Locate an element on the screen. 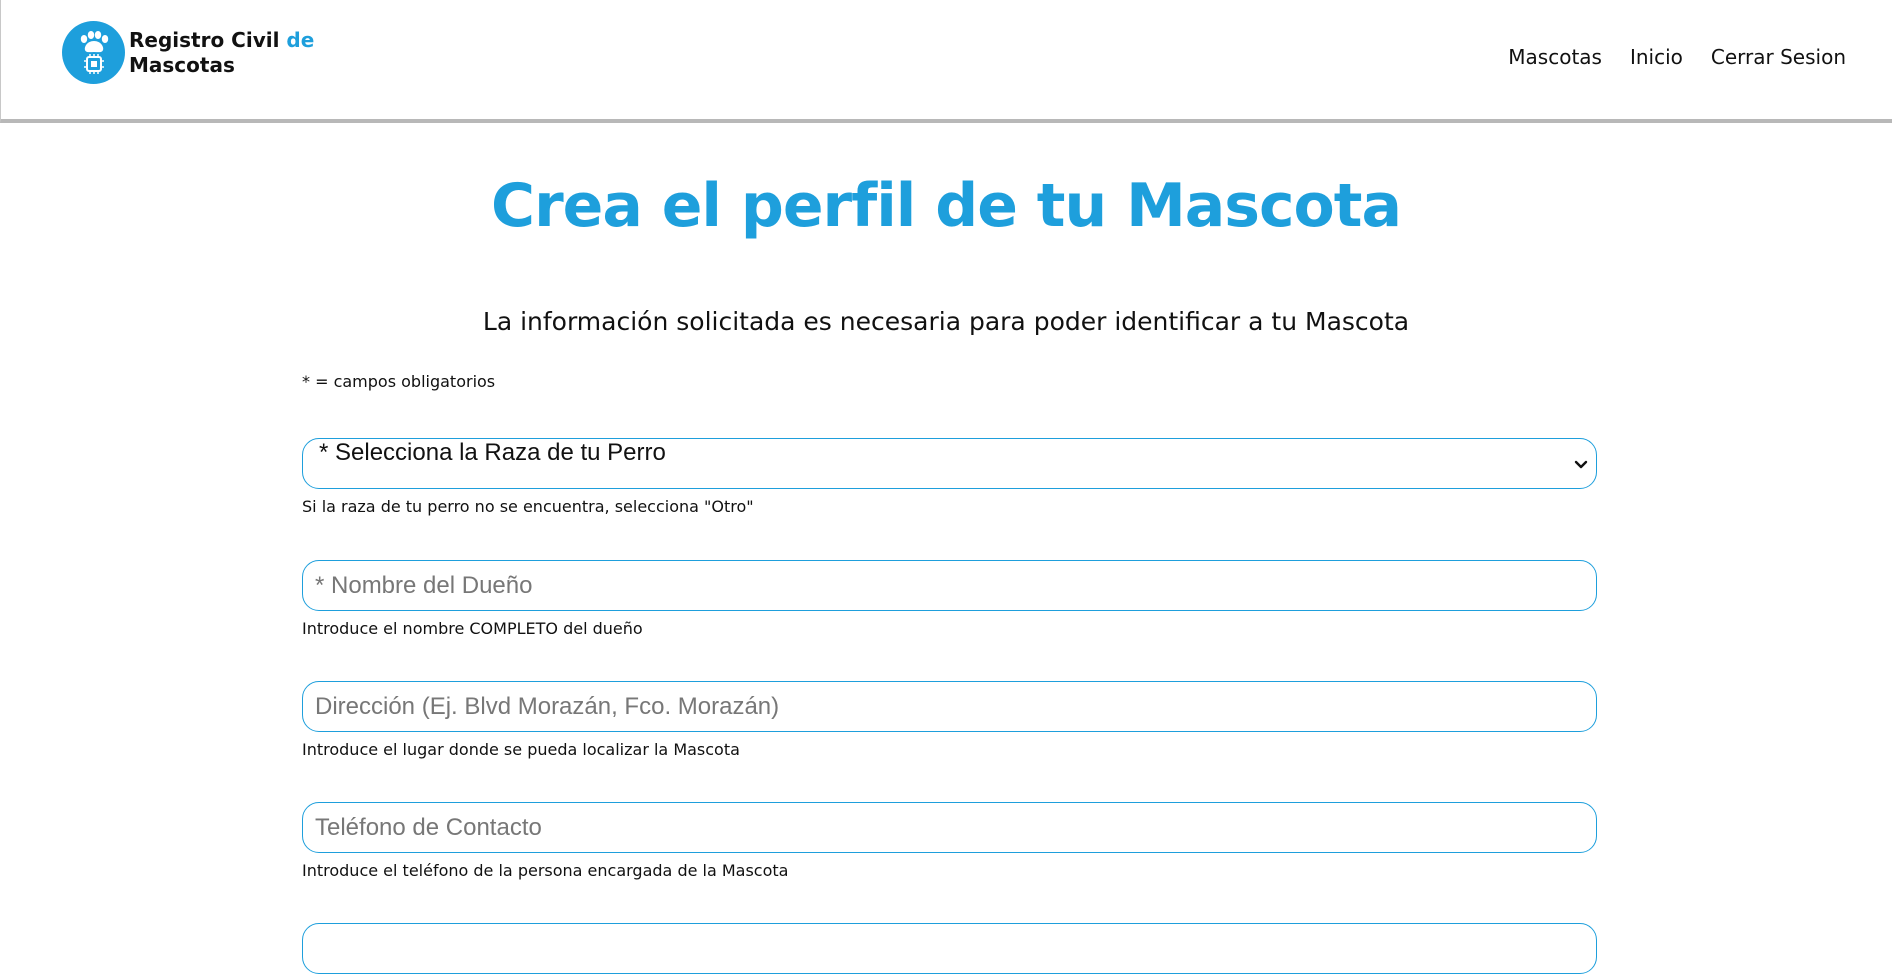 This screenshot has width=1892, height=974. next-field-partial is located at coordinates (949, 948).